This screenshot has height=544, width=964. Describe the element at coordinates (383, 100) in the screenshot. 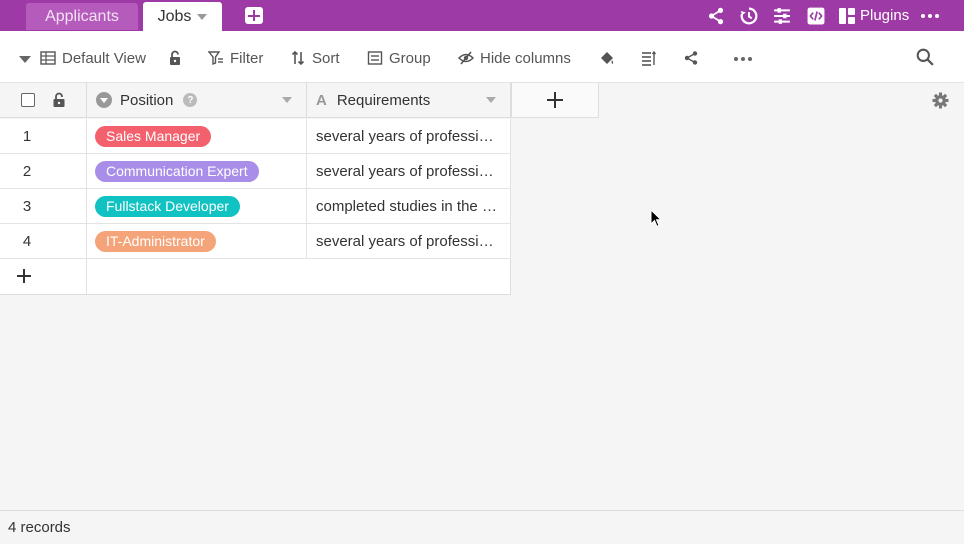

I see `column-title-requirements: Requirements` at that location.